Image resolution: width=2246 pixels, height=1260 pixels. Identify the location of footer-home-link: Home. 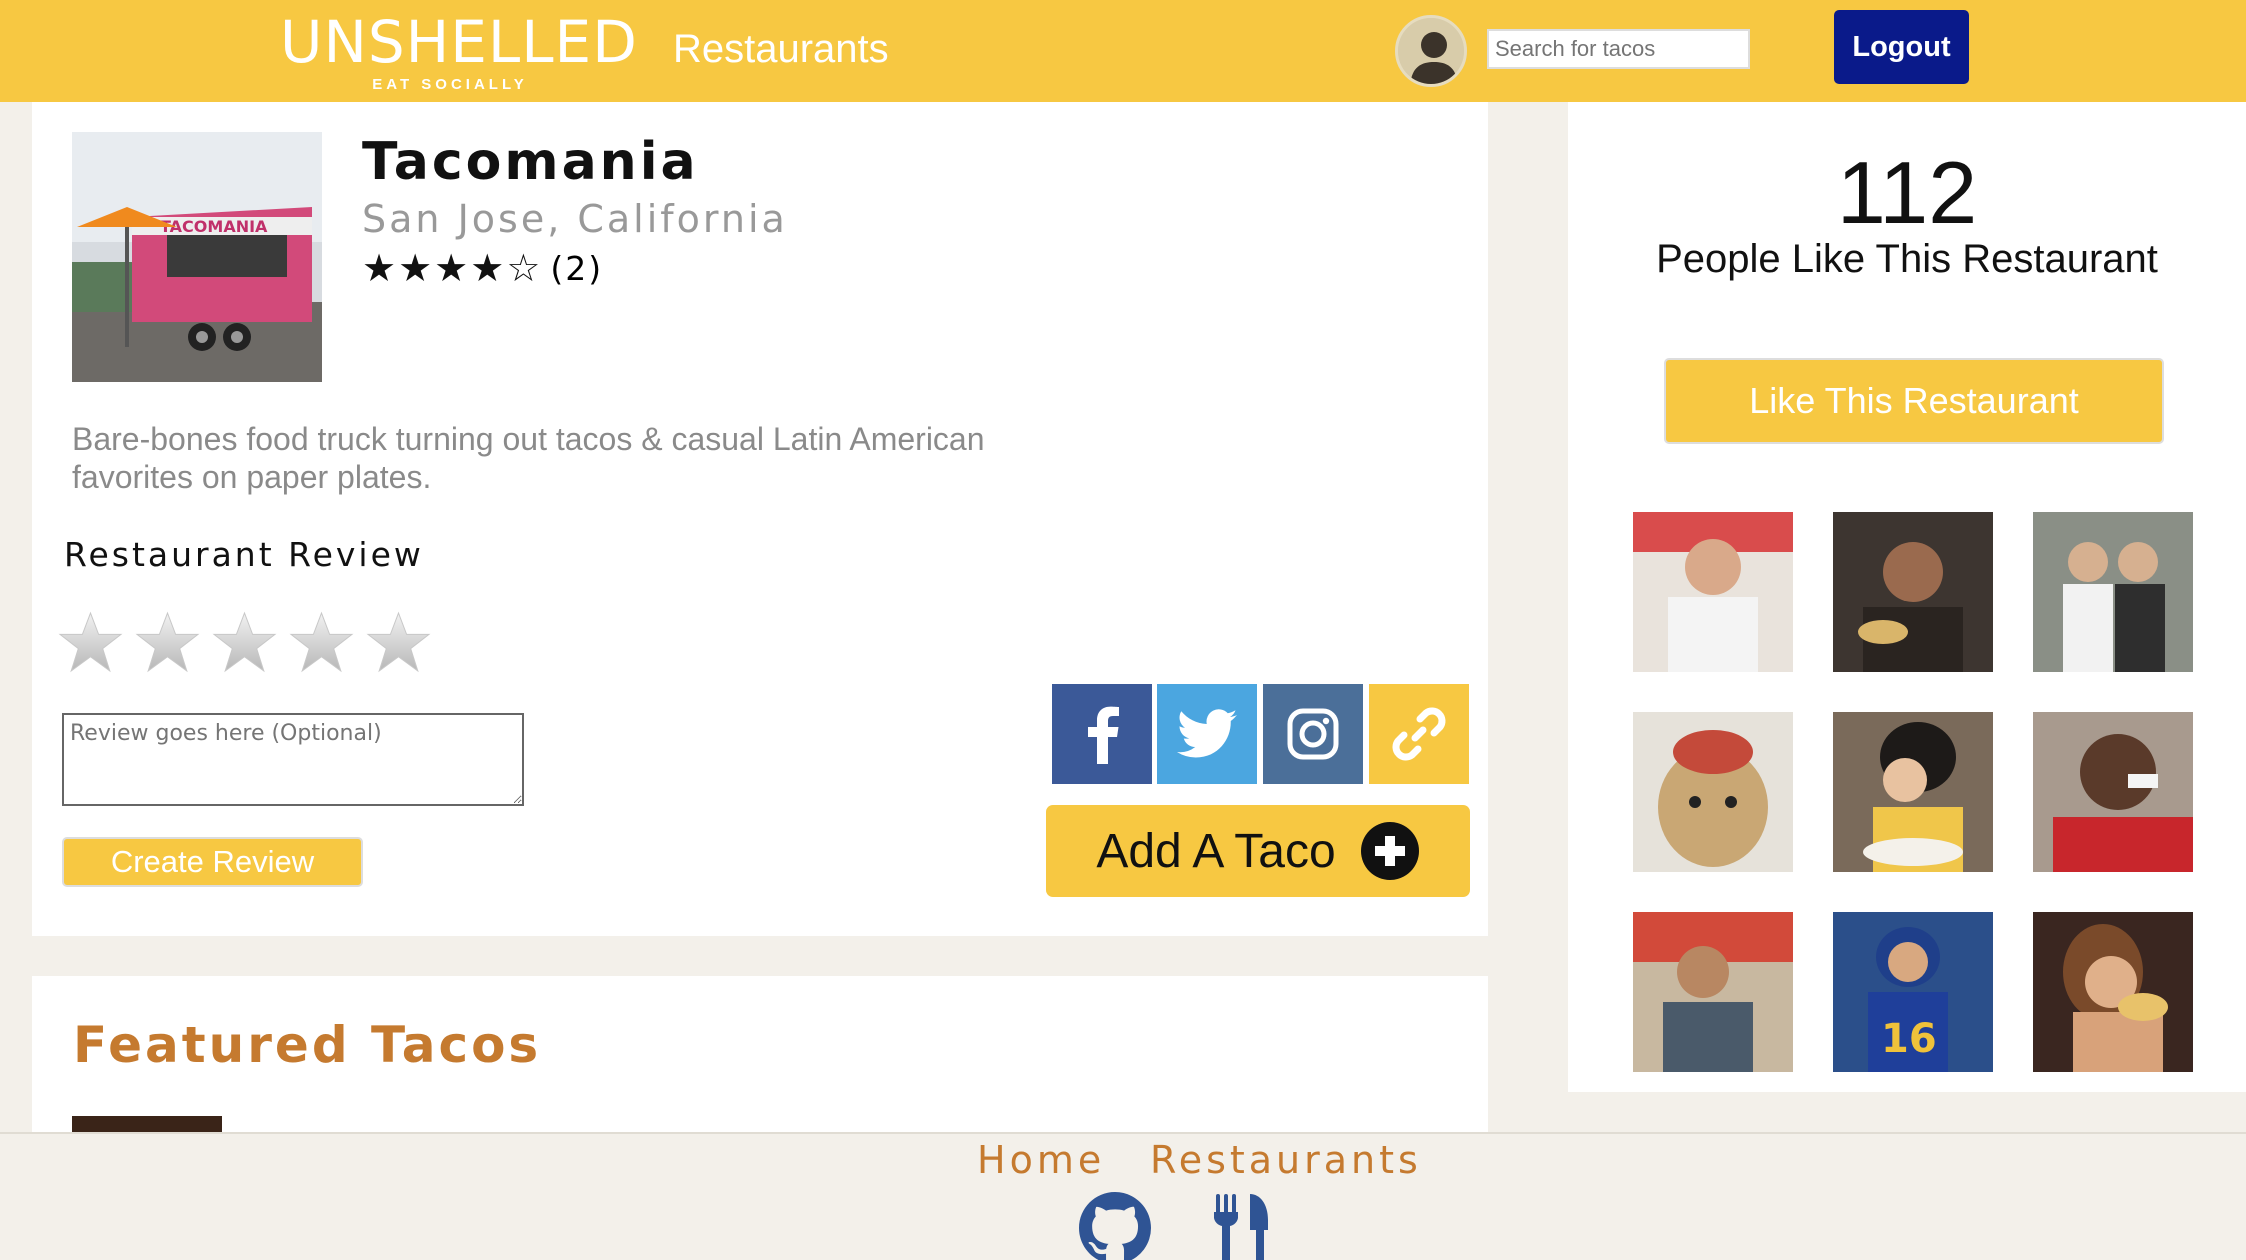
(1041, 1160).